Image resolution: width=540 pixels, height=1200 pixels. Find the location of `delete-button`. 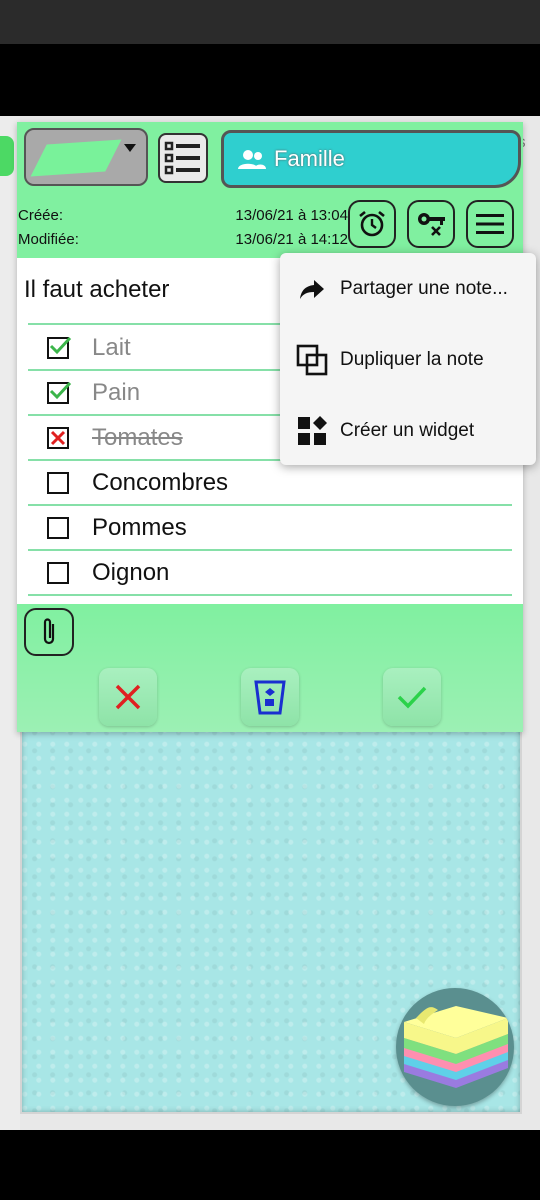

delete-button is located at coordinates (270, 697).